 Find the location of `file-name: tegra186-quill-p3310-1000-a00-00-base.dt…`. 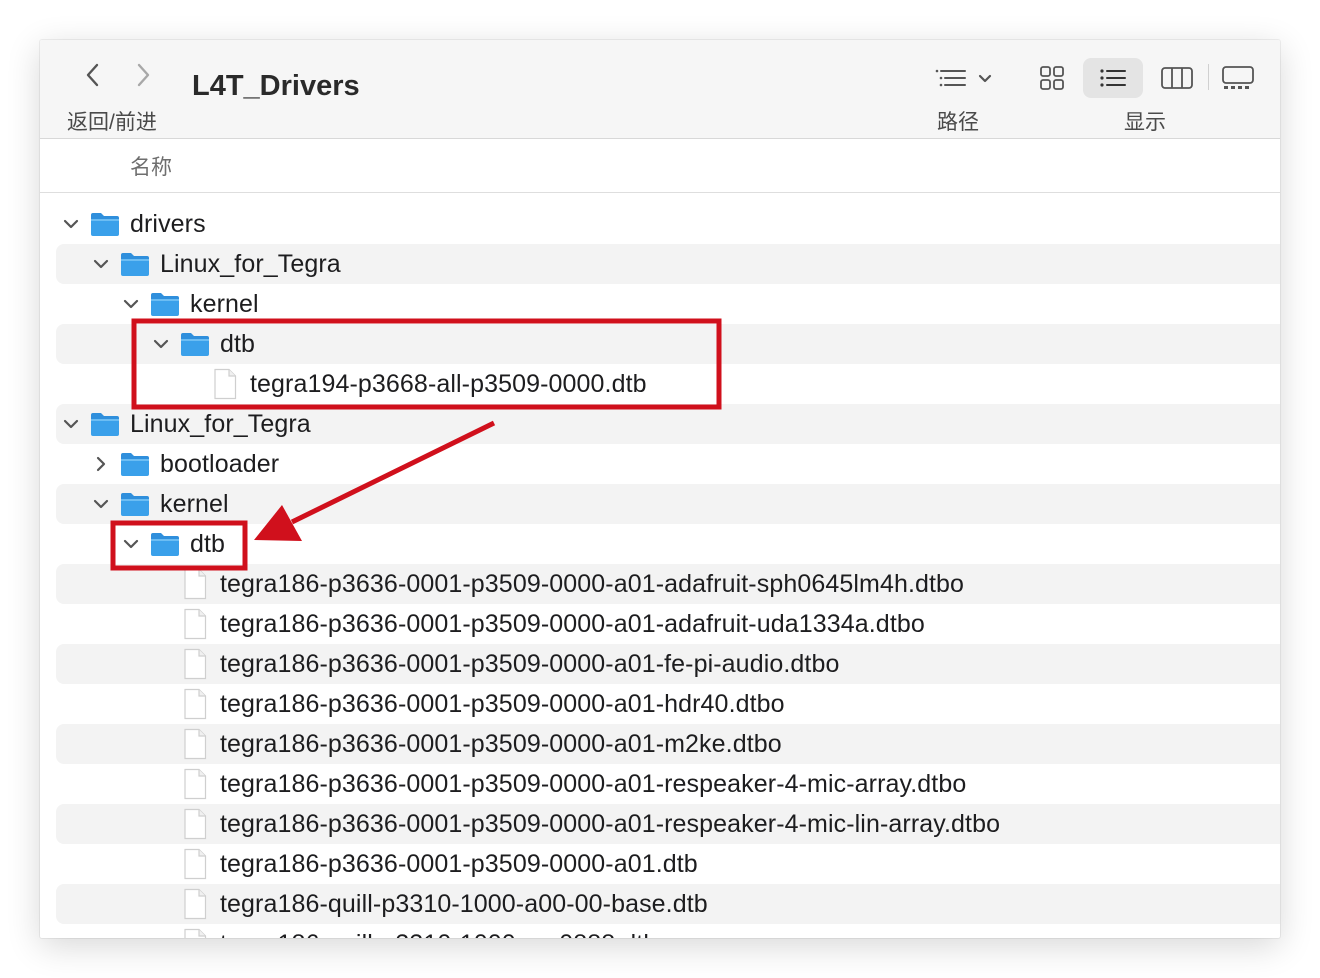

file-name: tegra186-quill-p3310-1000-a00-00-base.dt… is located at coordinates (464, 903).